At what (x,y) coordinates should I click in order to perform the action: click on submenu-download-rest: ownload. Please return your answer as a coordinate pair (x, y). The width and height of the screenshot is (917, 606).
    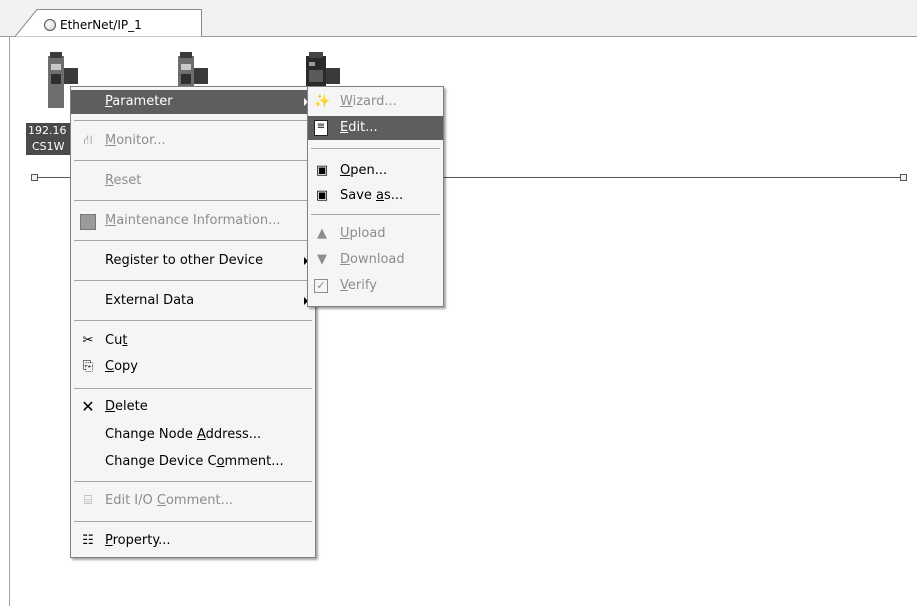
    Looking at the image, I should click on (377, 259).